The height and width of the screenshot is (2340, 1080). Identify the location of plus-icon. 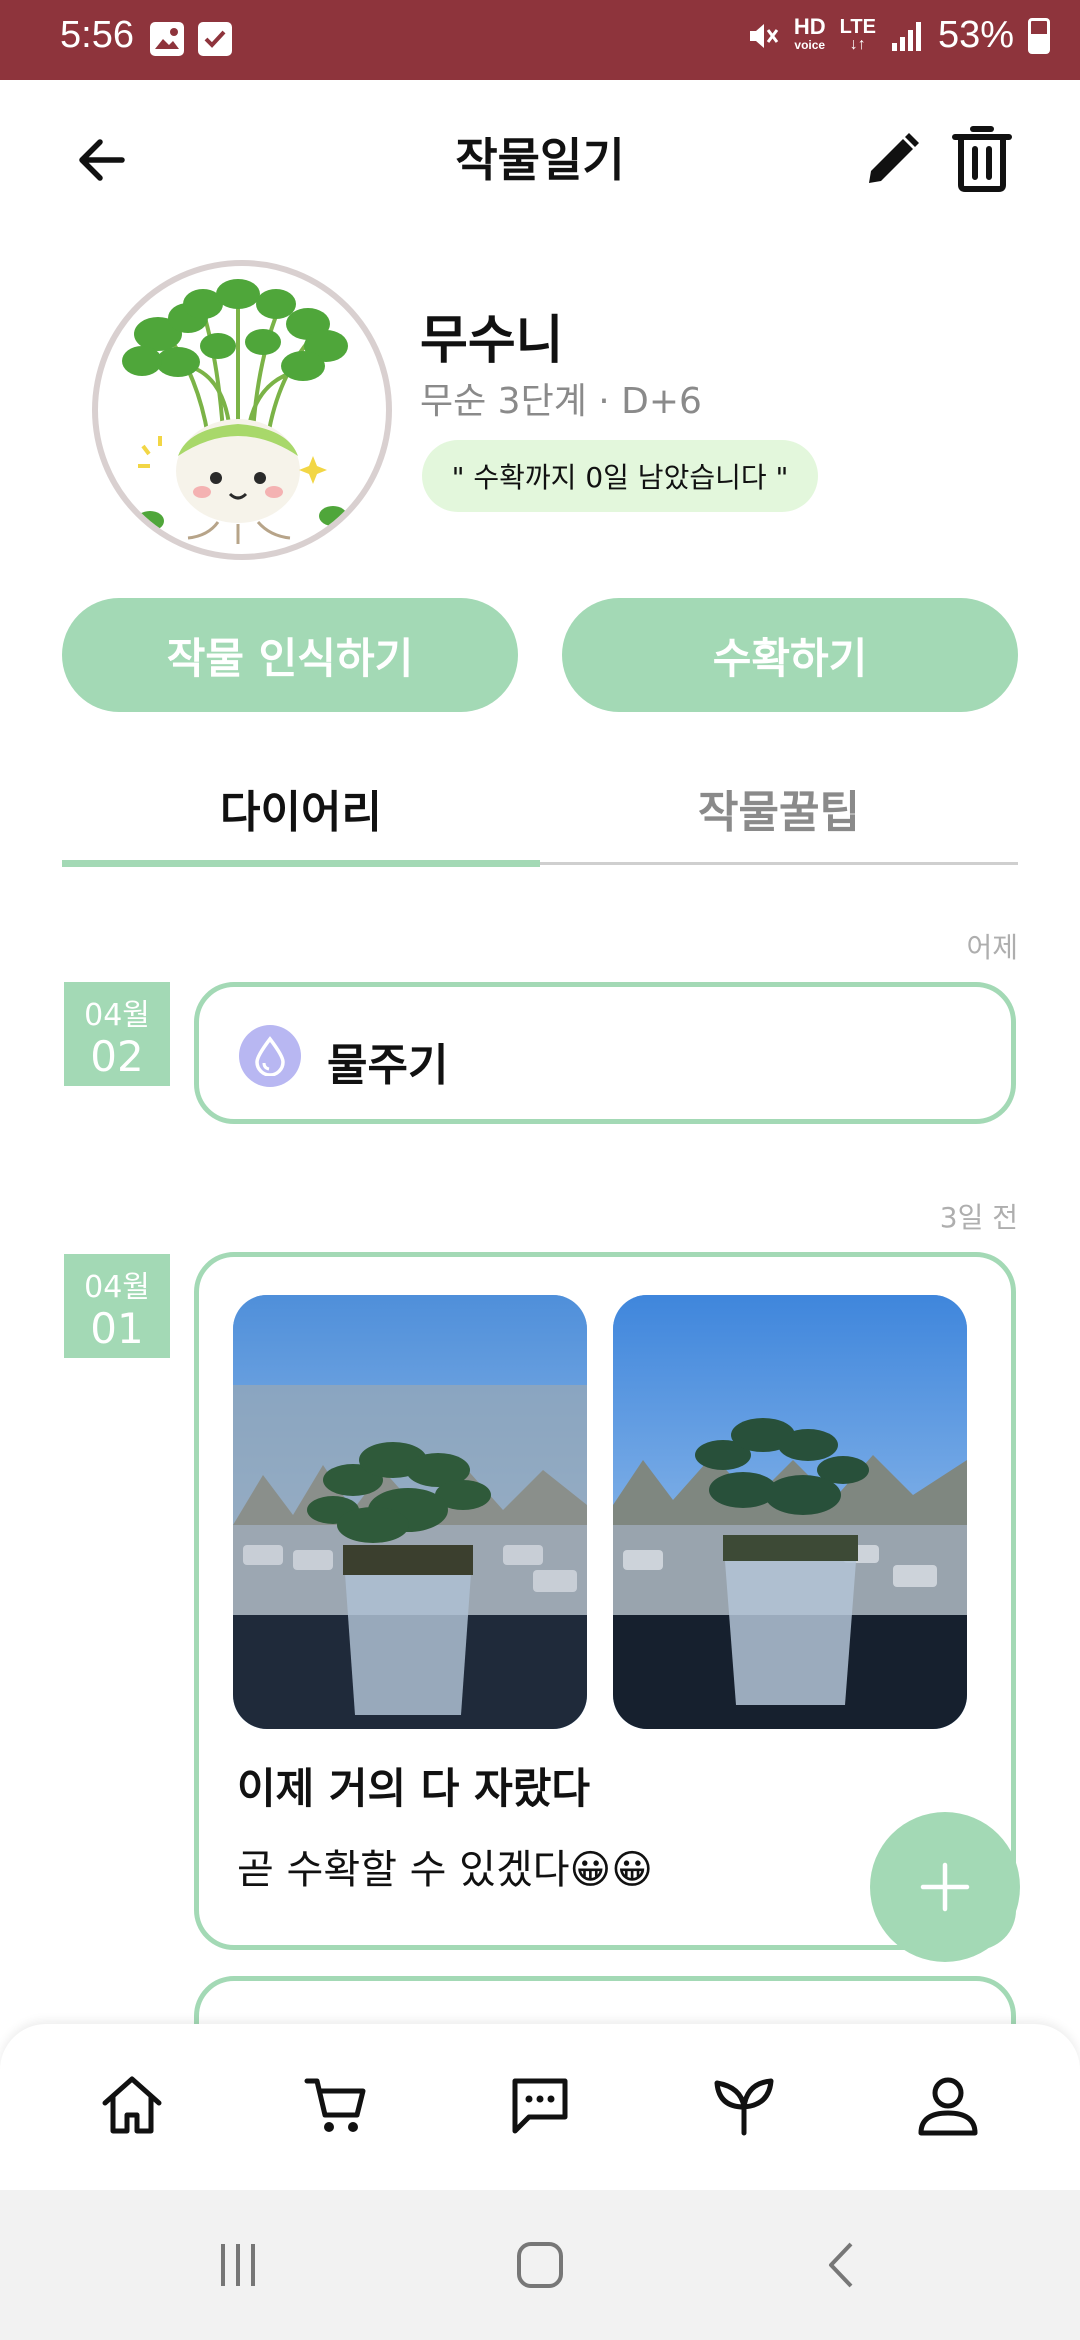
(945, 1887).